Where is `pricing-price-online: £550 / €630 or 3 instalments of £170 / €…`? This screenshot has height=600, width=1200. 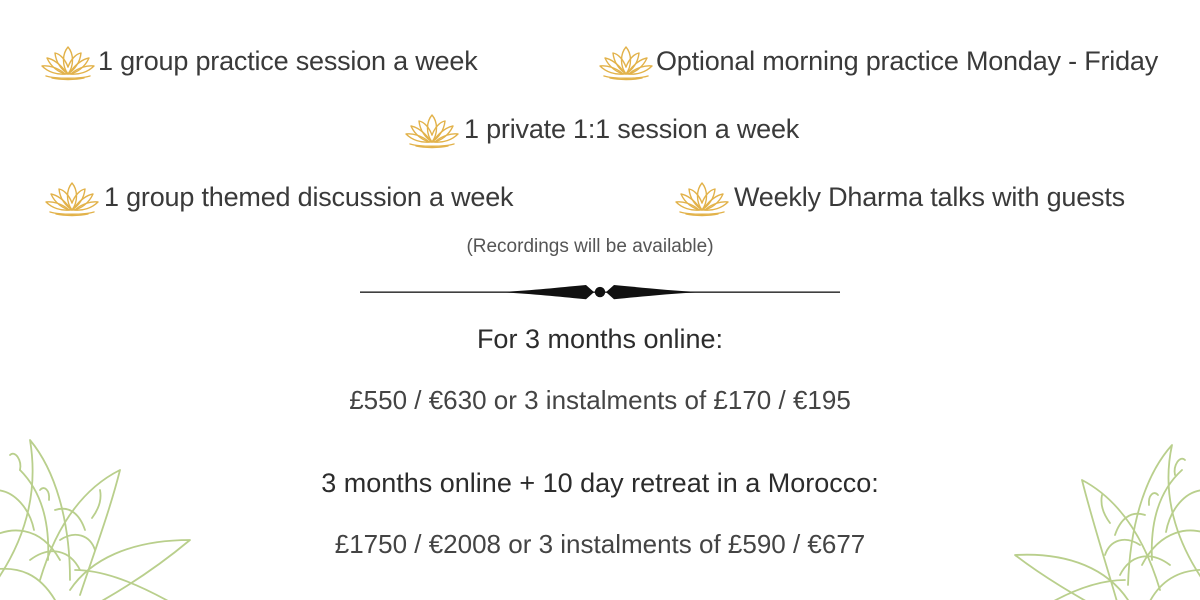 pricing-price-online: £550 / €630 or 3 instalments of £170 / €… is located at coordinates (600, 400).